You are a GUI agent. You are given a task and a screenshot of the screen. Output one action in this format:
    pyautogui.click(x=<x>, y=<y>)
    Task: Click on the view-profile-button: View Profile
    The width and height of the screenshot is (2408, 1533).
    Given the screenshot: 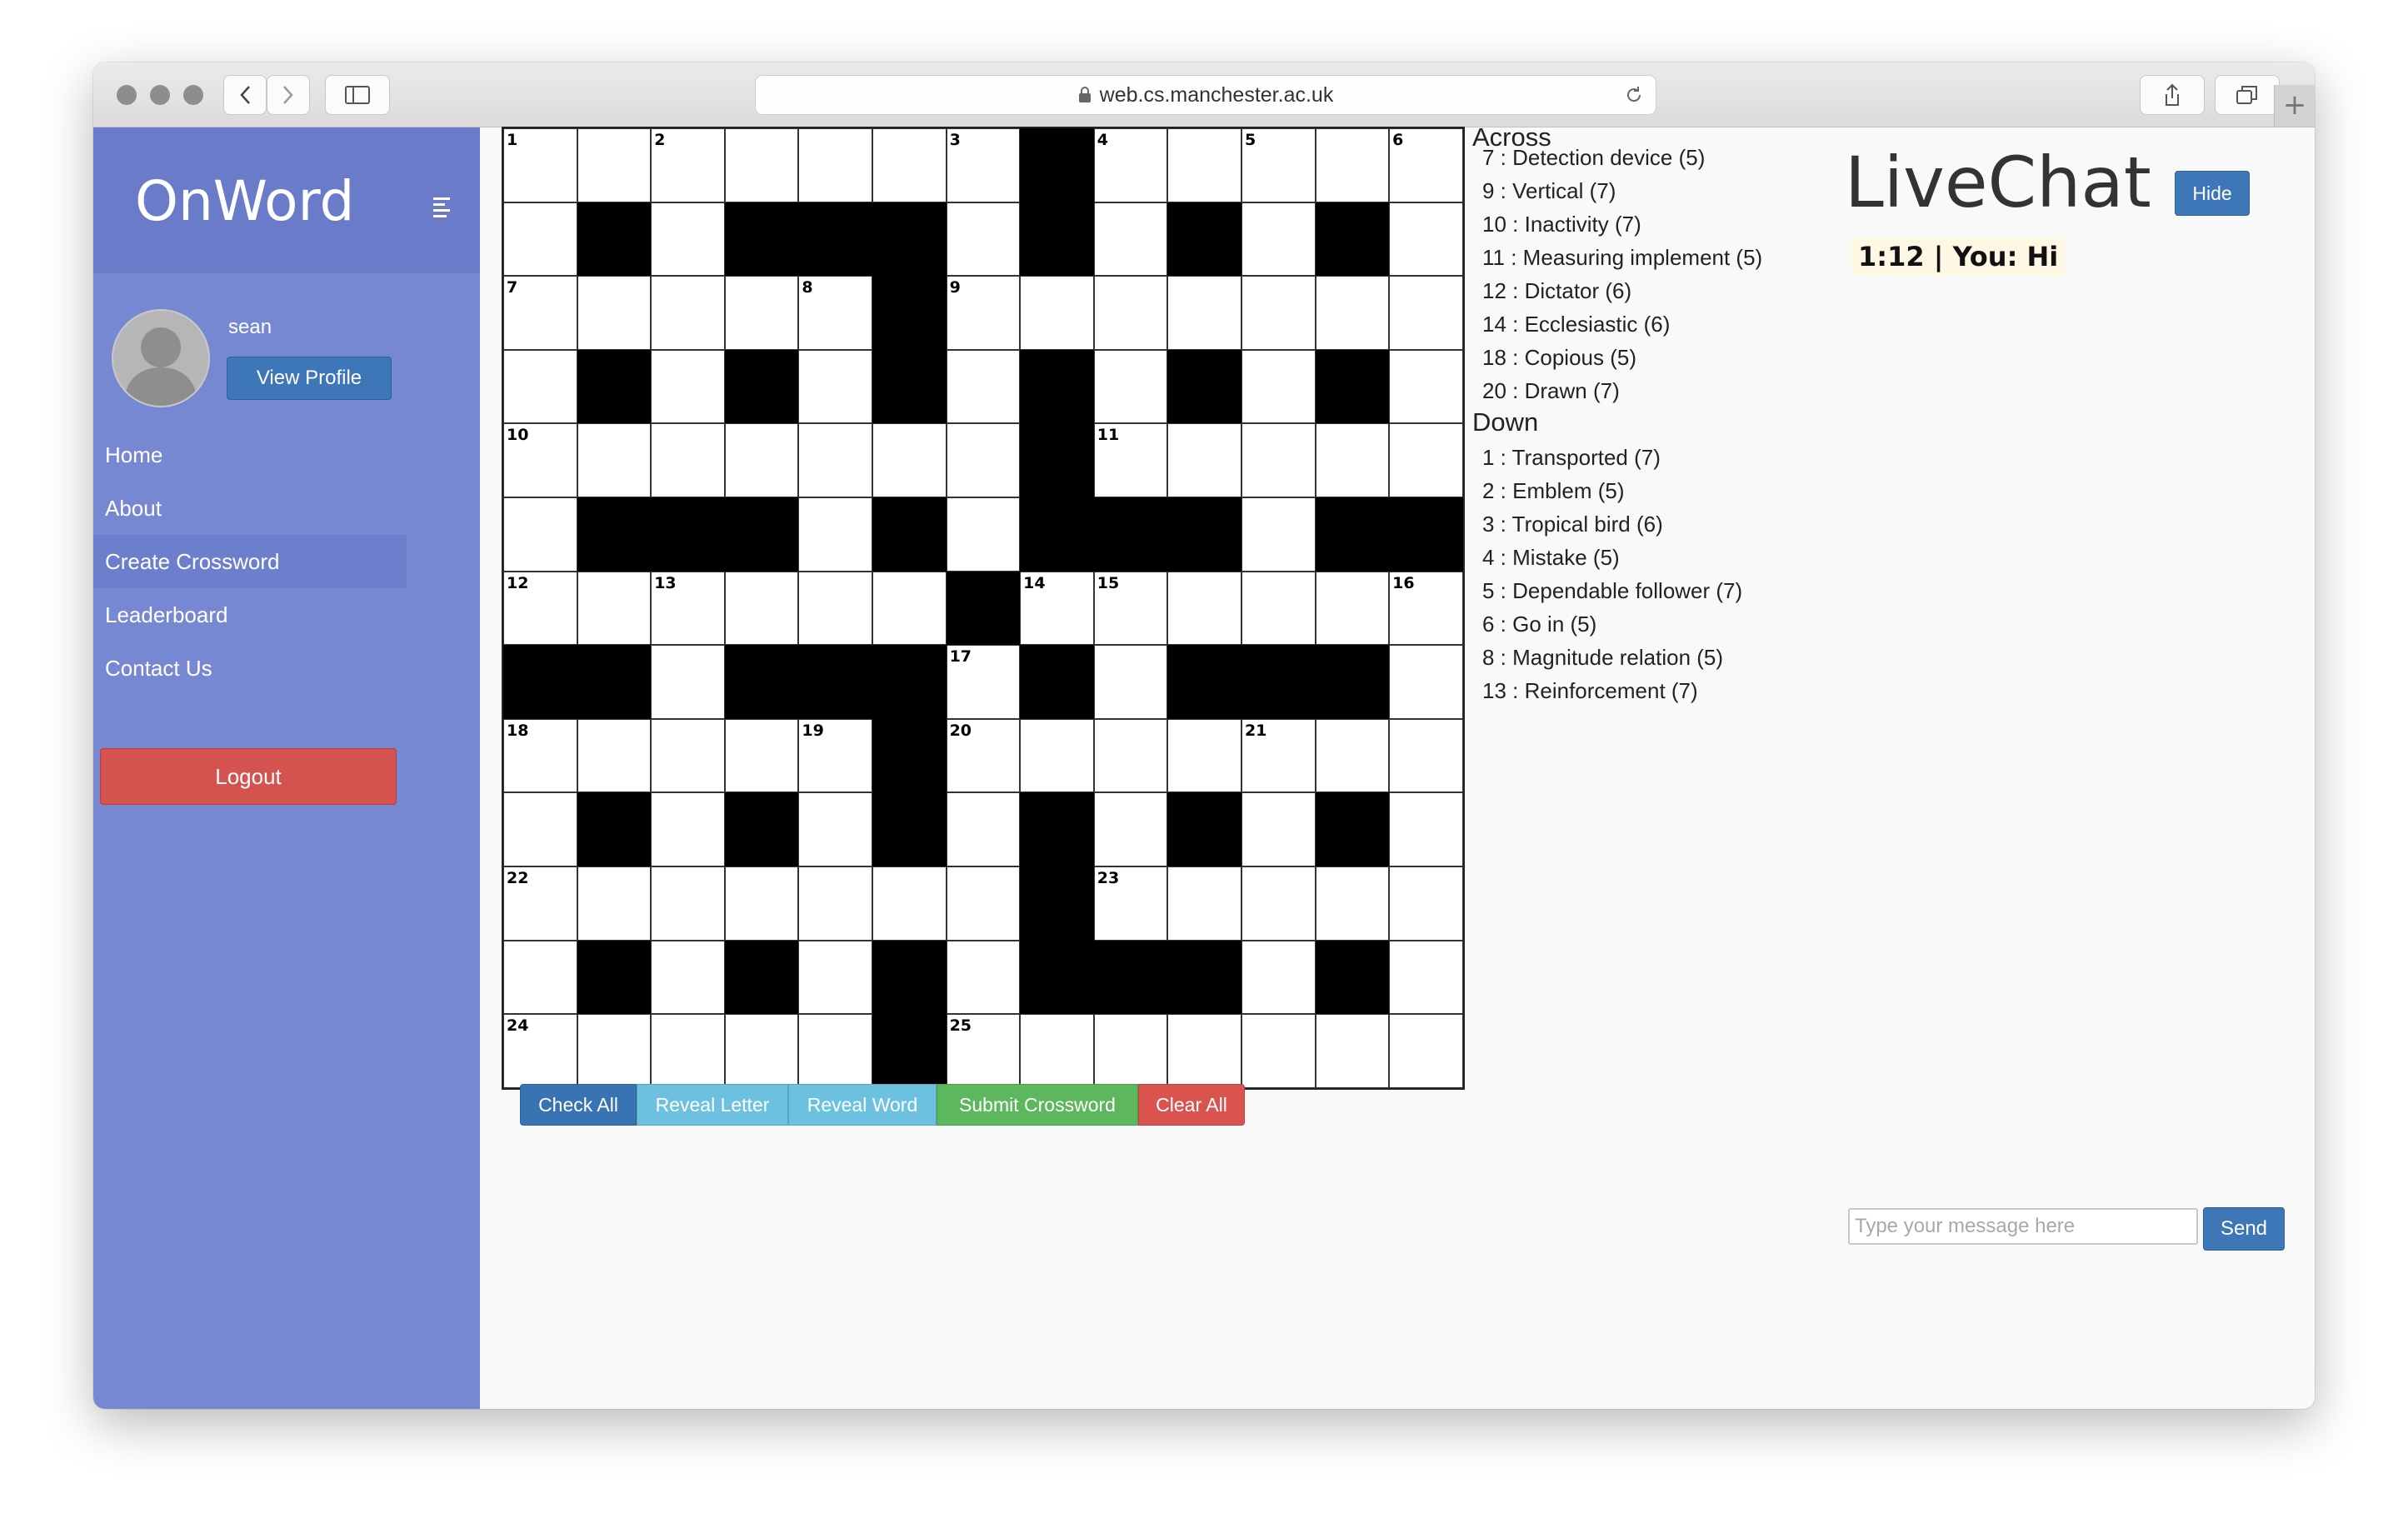 What is the action you would take?
    pyautogui.click(x=309, y=378)
    